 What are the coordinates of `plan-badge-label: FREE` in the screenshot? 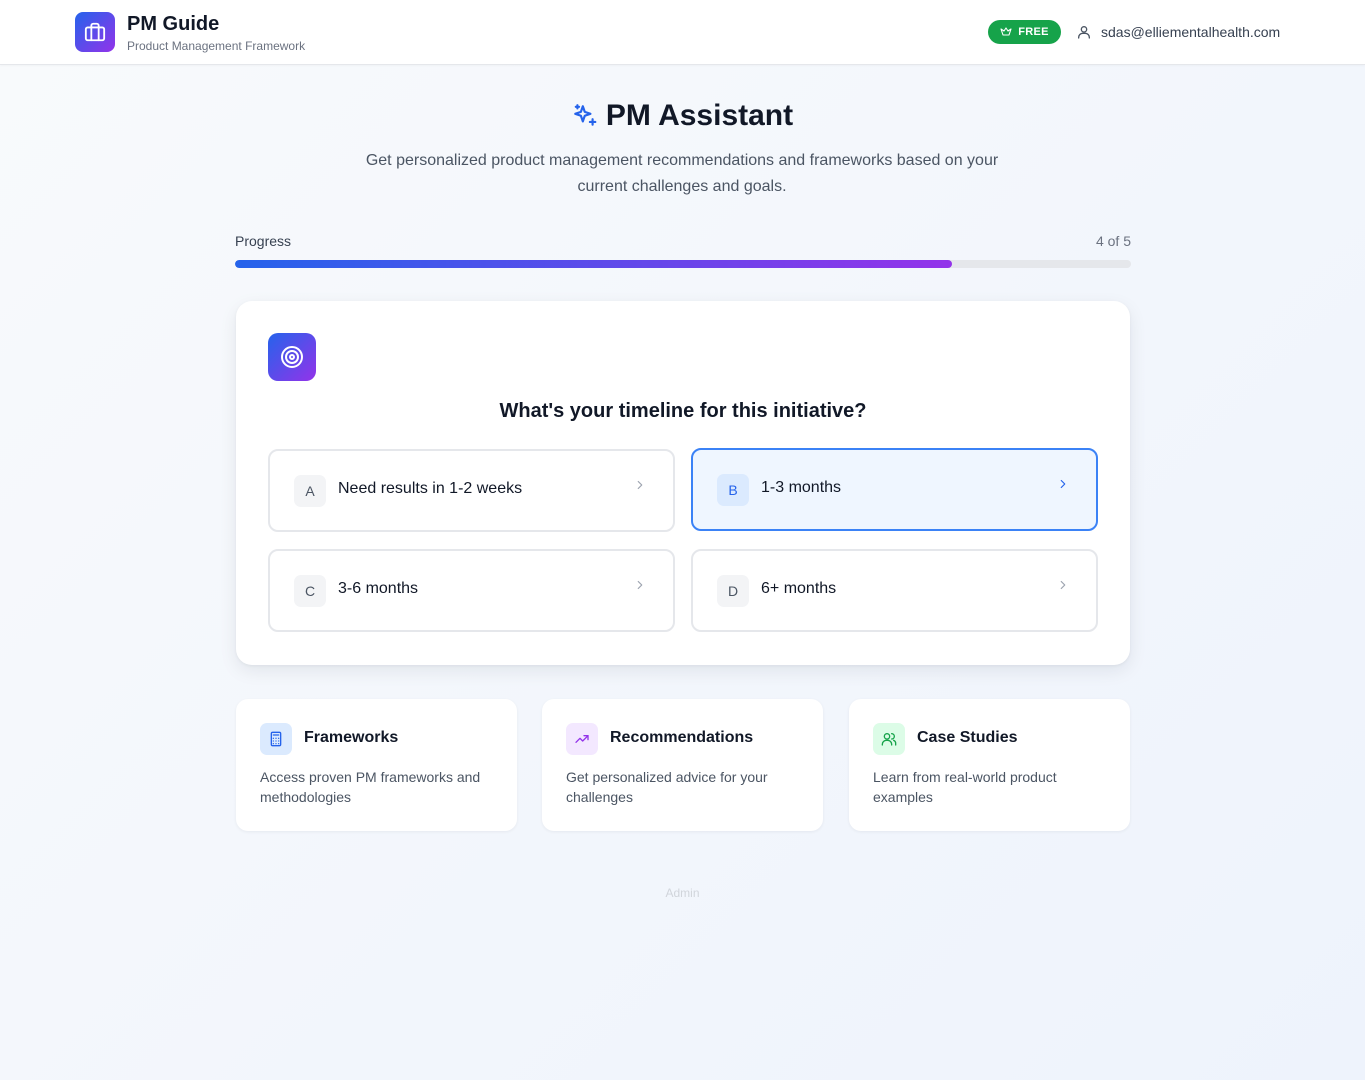 It's located at (1033, 32).